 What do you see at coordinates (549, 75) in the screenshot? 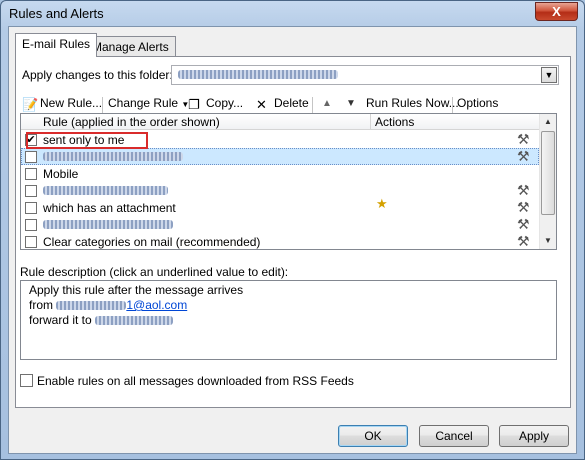
I see `chevron-down-icon: ▼` at bounding box center [549, 75].